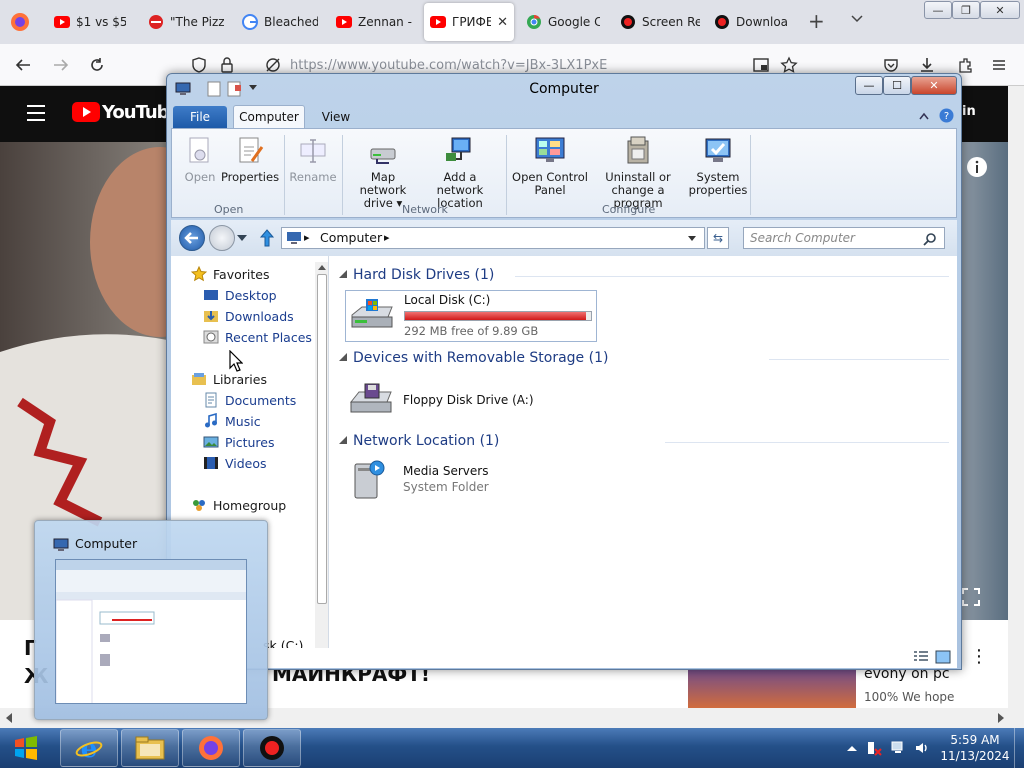 The width and height of the screenshot is (1024, 768). Describe the element at coordinates (257, 337) in the screenshot. I see `nav-recent-places: Recent Places` at that location.